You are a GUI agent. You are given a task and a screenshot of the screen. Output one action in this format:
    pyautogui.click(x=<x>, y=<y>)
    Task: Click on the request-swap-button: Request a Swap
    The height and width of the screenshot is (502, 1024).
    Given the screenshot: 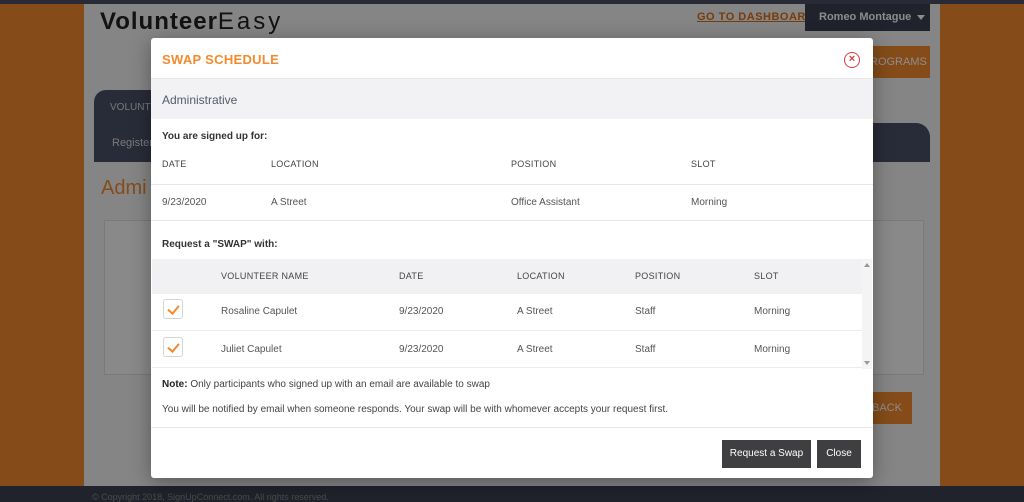 What is the action you would take?
    pyautogui.click(x=766, y=454)
    